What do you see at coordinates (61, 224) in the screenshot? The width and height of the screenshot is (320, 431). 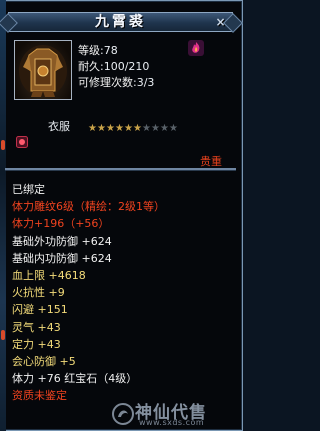 I see `attribute-line: 体力+196（+56）` at bounding box center [61, 224].